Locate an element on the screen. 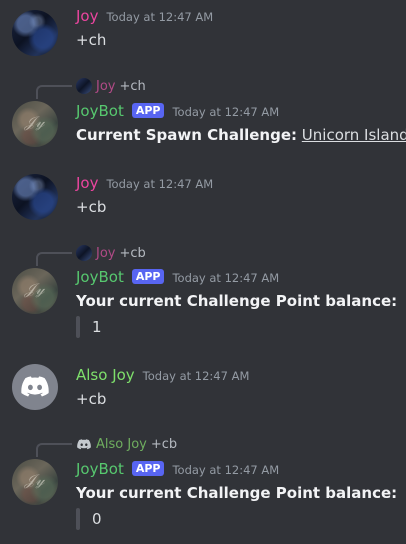 The image size is (406, 544). message-content: +ch is located at coordinates (91, 40).